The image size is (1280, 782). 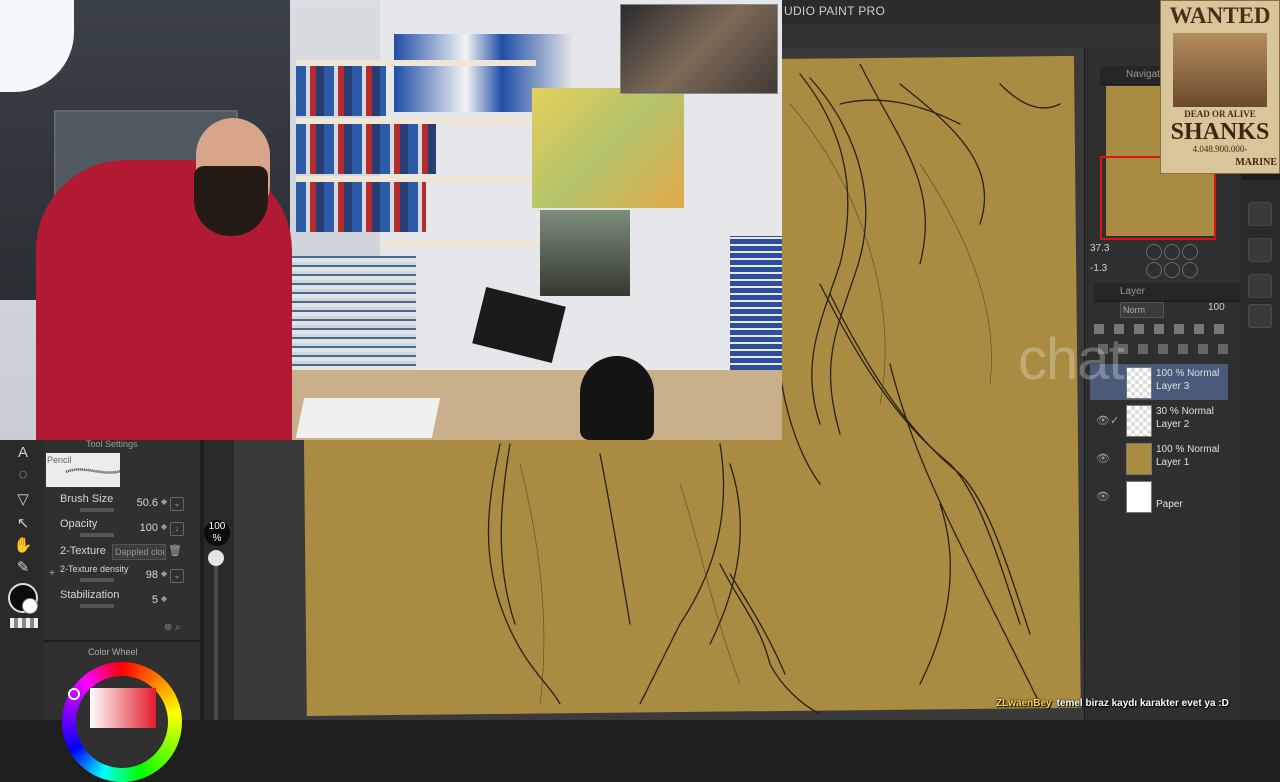 I want to click on webcam-shelf, so click(x=470, y=243).